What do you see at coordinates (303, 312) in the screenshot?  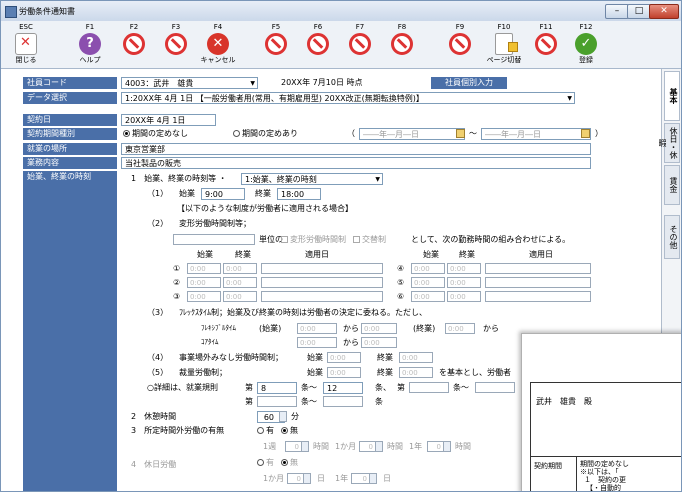 I see `flex-text: ﾌﾚｯｸｽﾀｲﾑ制；始業及び終業の時刻は労働者の決定に委ねる。ただし、` at bounding box center [303, 312].